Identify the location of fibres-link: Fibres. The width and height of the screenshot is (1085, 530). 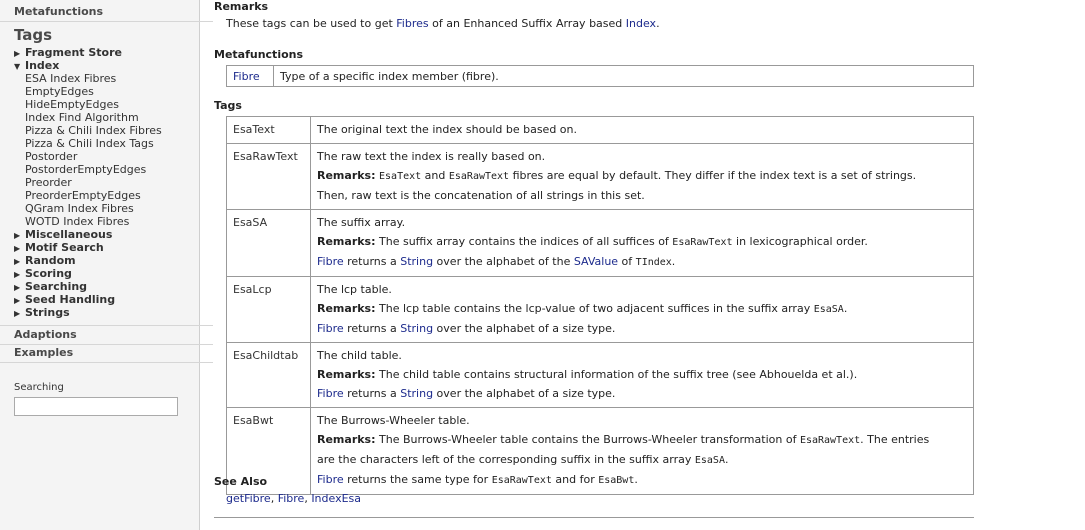
(412, 23).